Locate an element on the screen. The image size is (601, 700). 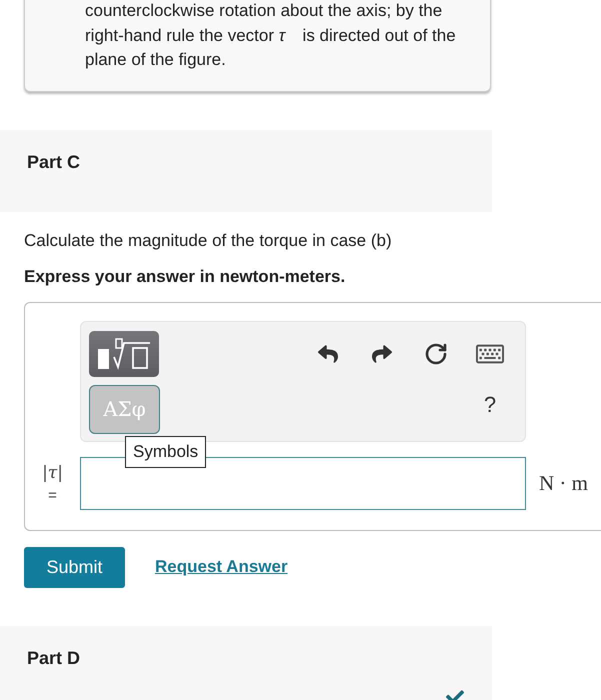
part-title: Part D is located at coordinates (54, 658).